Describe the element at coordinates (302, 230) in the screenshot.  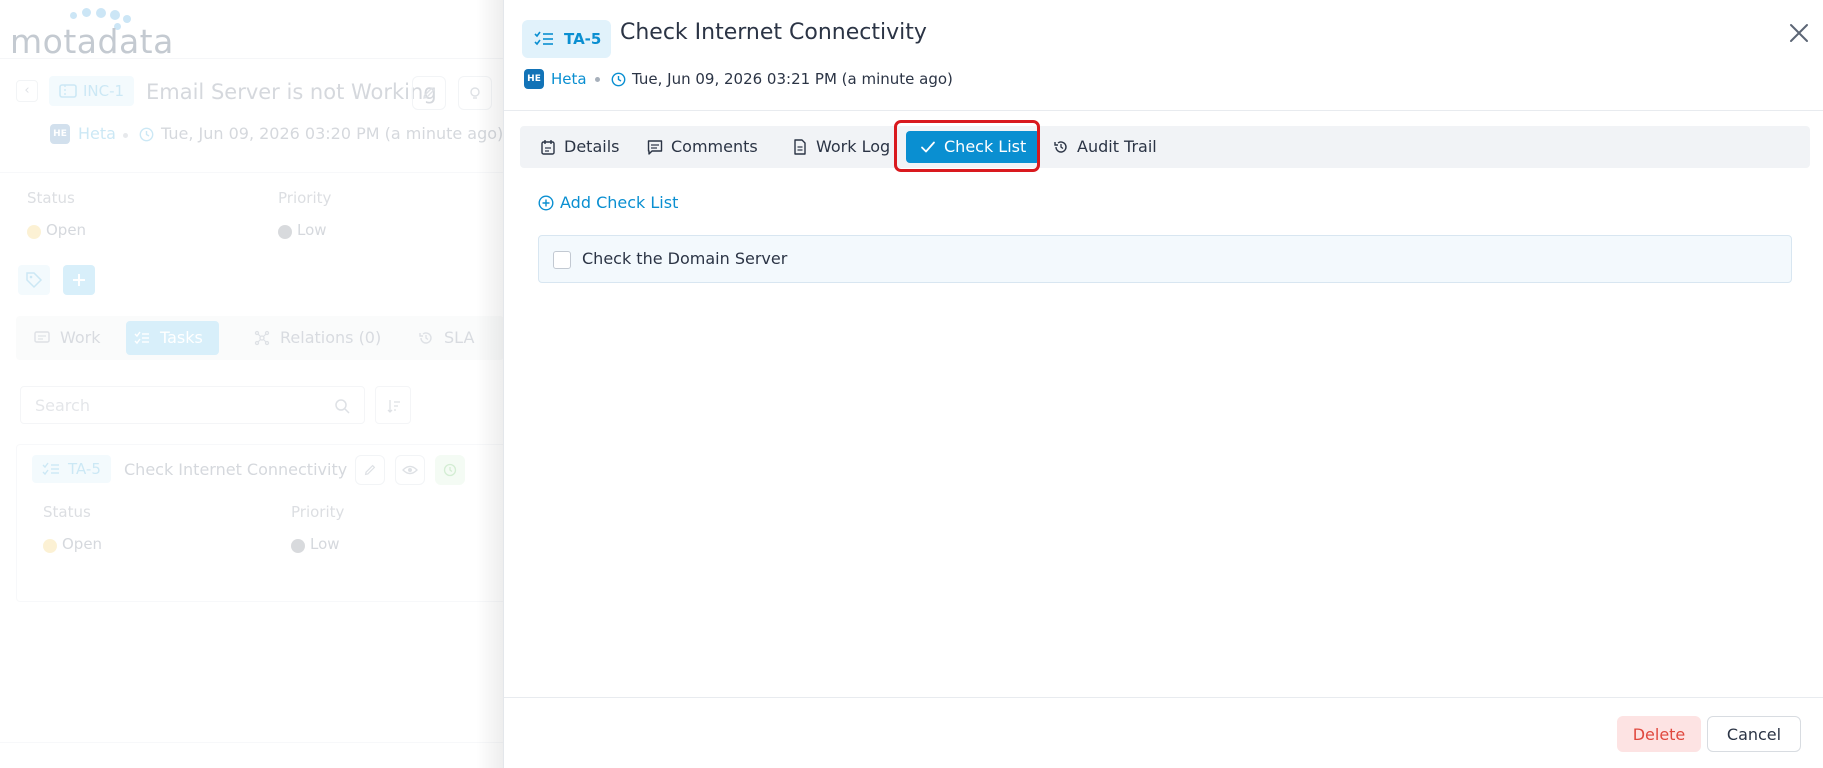
I see `priority-value: Low` at that location.